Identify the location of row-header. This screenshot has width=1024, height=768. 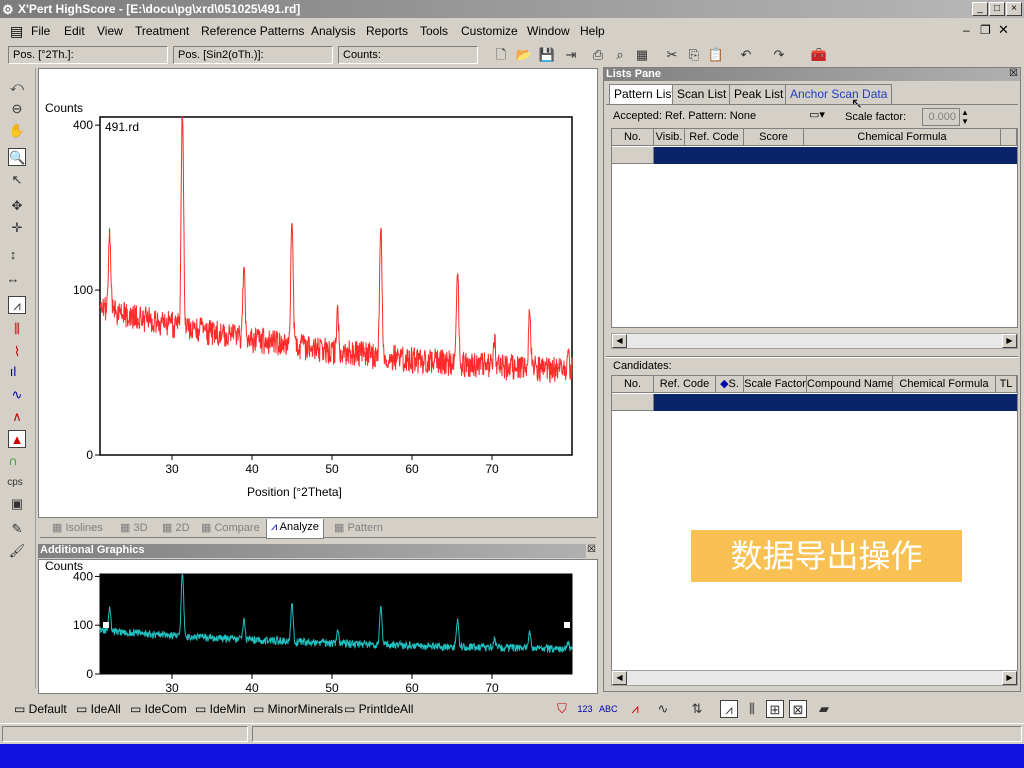
(633, 155).